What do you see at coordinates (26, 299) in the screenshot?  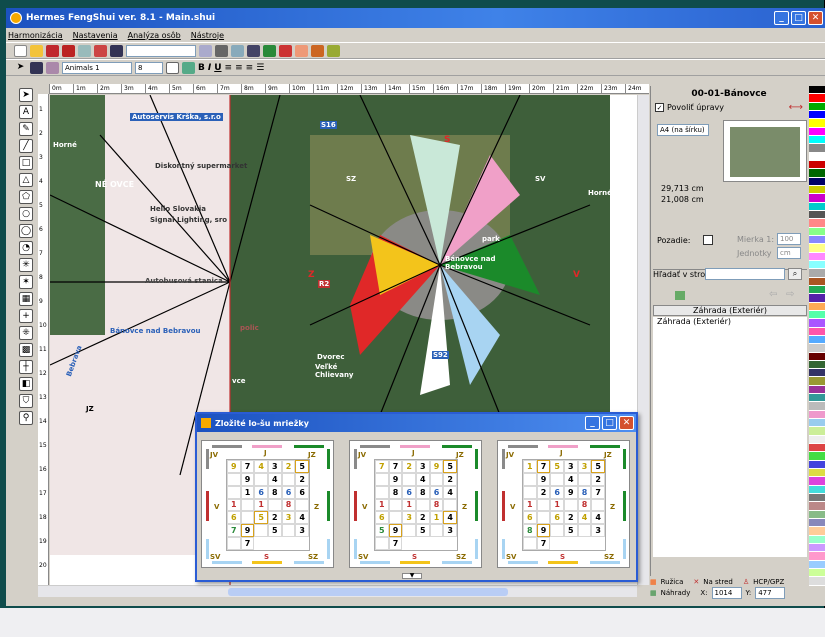 I see `grid-tool-icon: ▦` at bounding box center [26, 299].